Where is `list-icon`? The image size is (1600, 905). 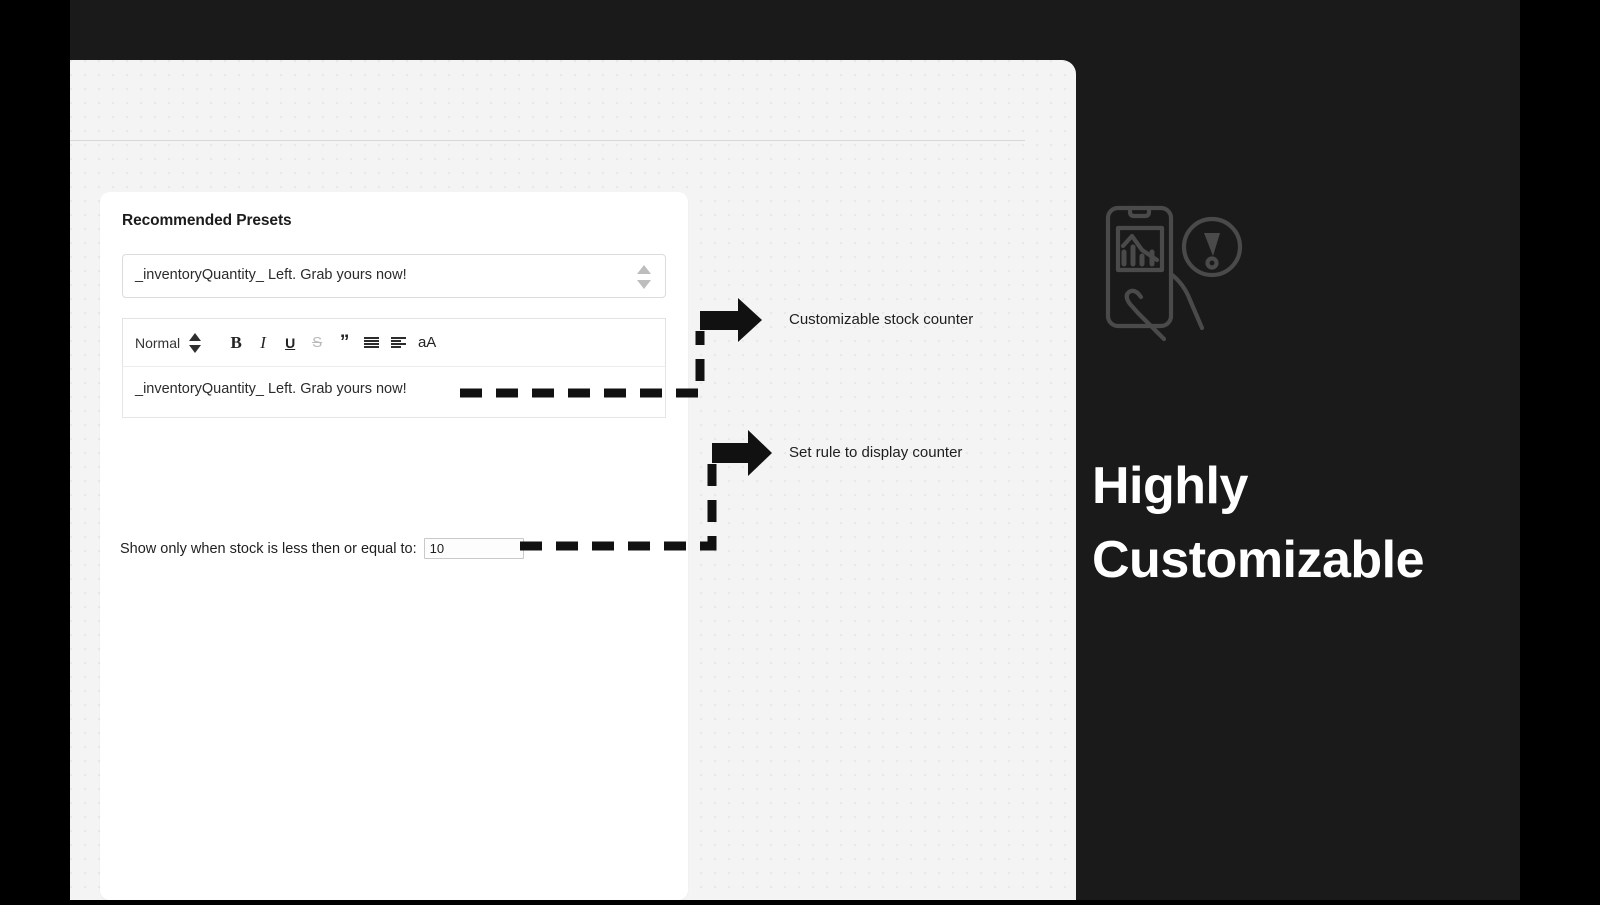
list-icon is located at coordinates (371, 342).